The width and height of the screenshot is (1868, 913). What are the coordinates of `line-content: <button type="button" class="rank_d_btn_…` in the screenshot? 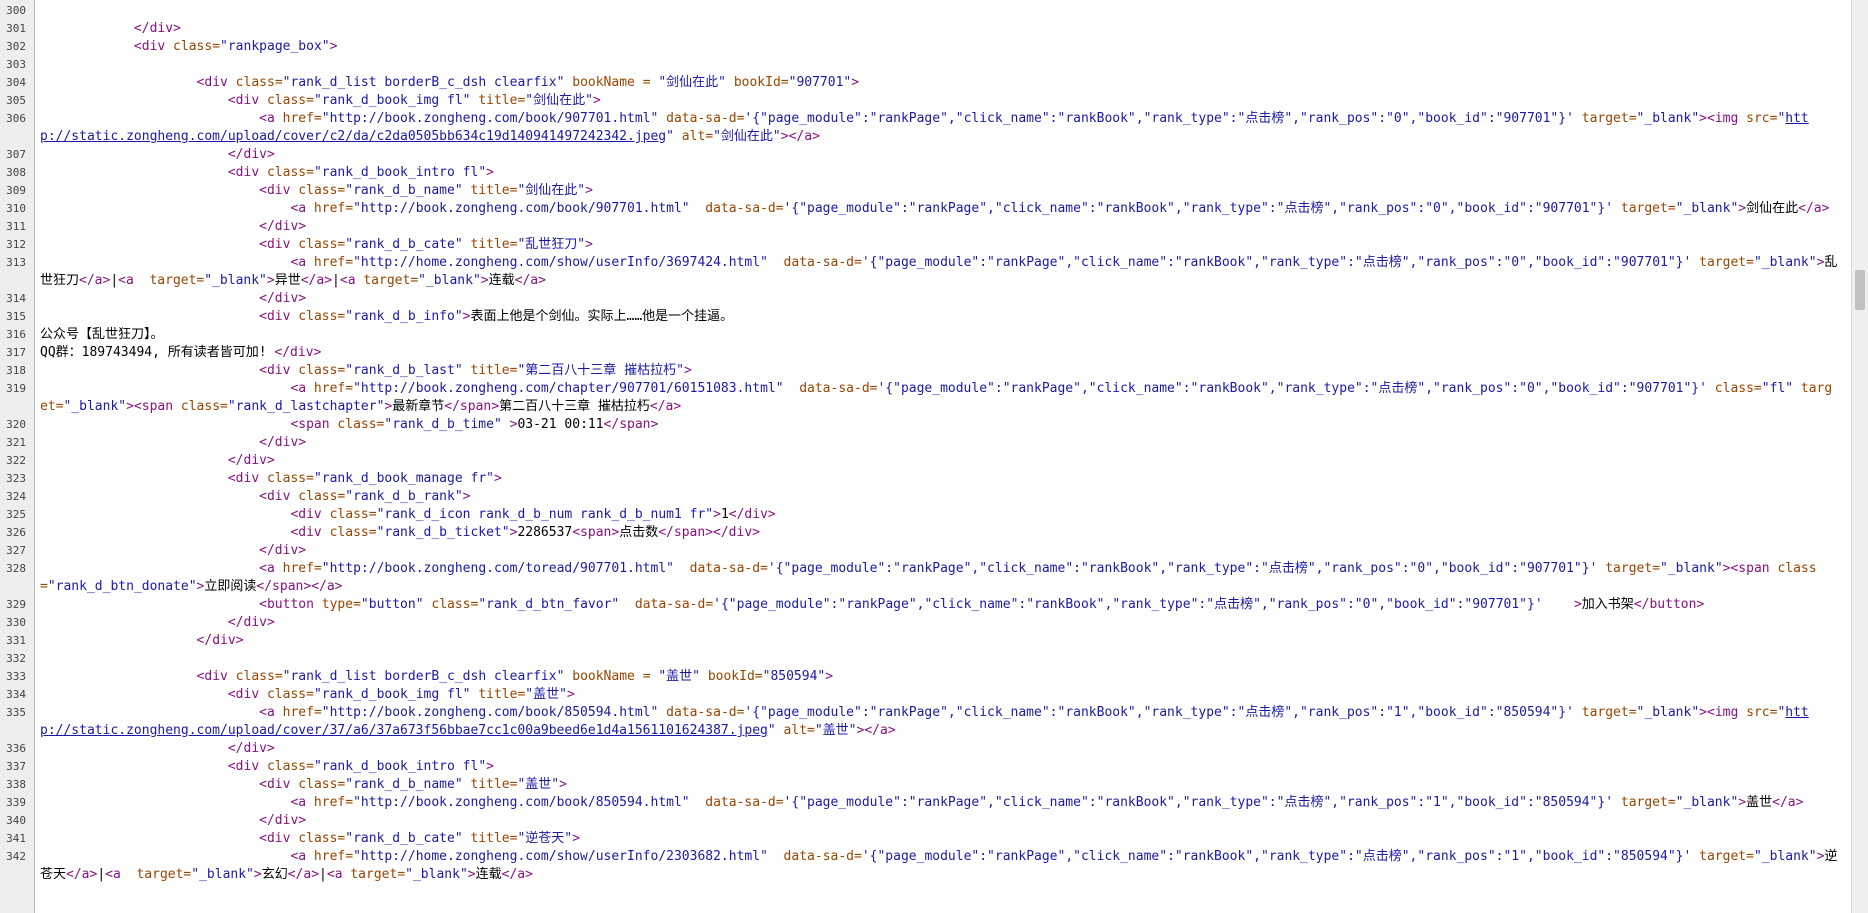 It's located at (982, 604).